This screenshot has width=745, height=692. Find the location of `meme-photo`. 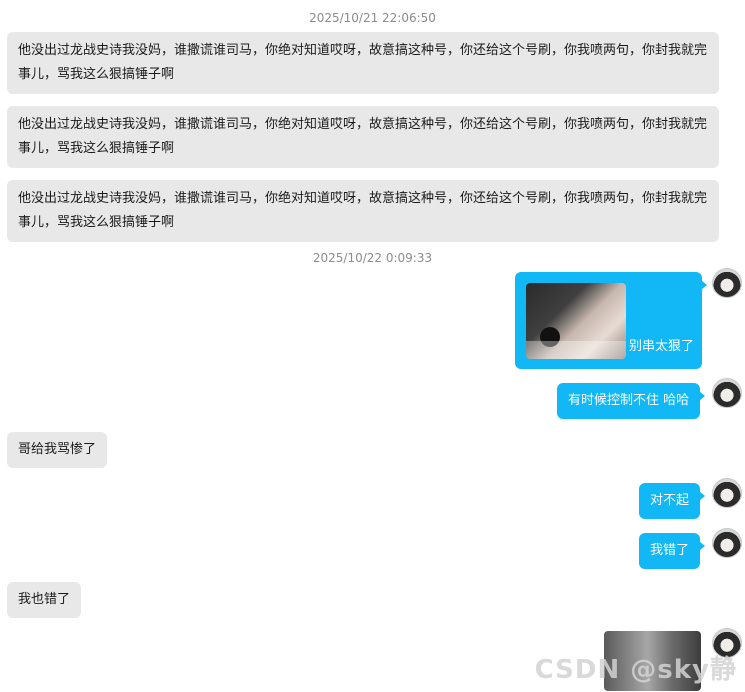

meme-photo is located at coordinates (576, 321).